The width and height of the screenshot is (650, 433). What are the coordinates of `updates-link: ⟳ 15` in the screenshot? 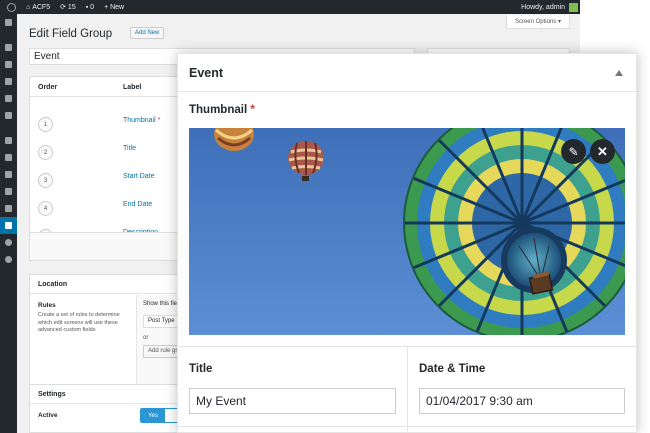 It's located at (68, 7).